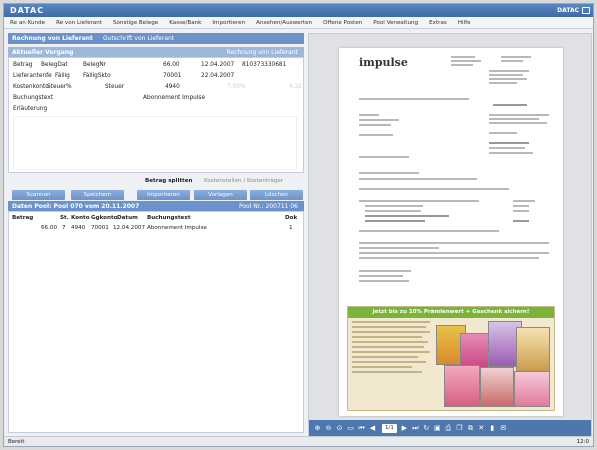 The image size is (597, 450). Describe the element at coordinates (95, 65) in the screenshot. I see `label-belegnr: BelegNr` at that location.